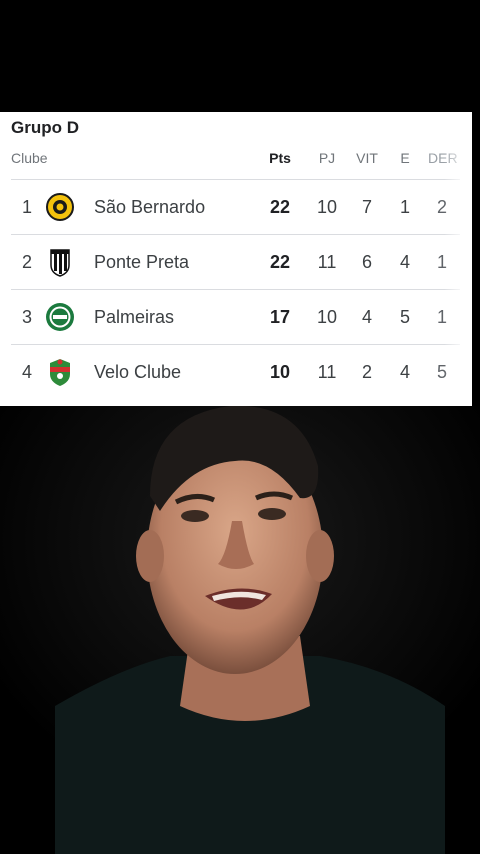 The image size is (480, 854). I want to click on points: 17, so click(280, 317).